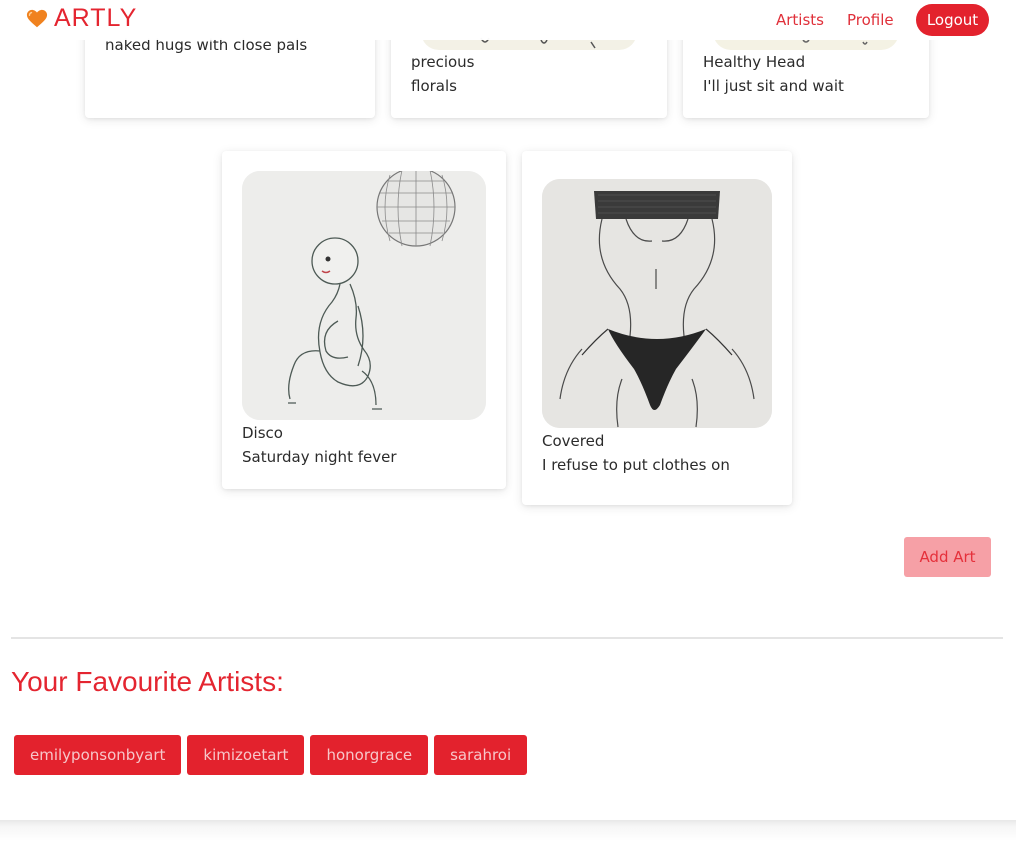 The width and height of the screenshot is (1016, 841). What do you see at coordinates (369, 755) in the screenshot?
I see `favourite-artist-button: honorgrace` at bounding box center [369, 755].